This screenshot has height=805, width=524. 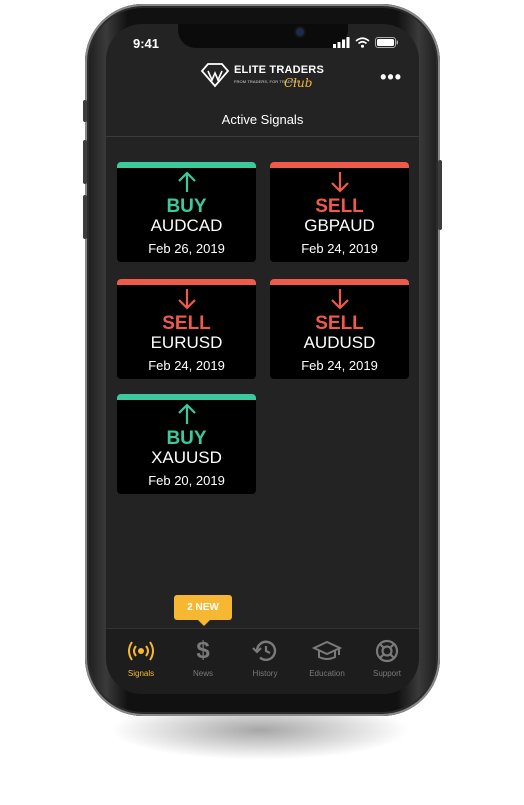 I want to click on tab-history: History, so click(x=265, y=658).